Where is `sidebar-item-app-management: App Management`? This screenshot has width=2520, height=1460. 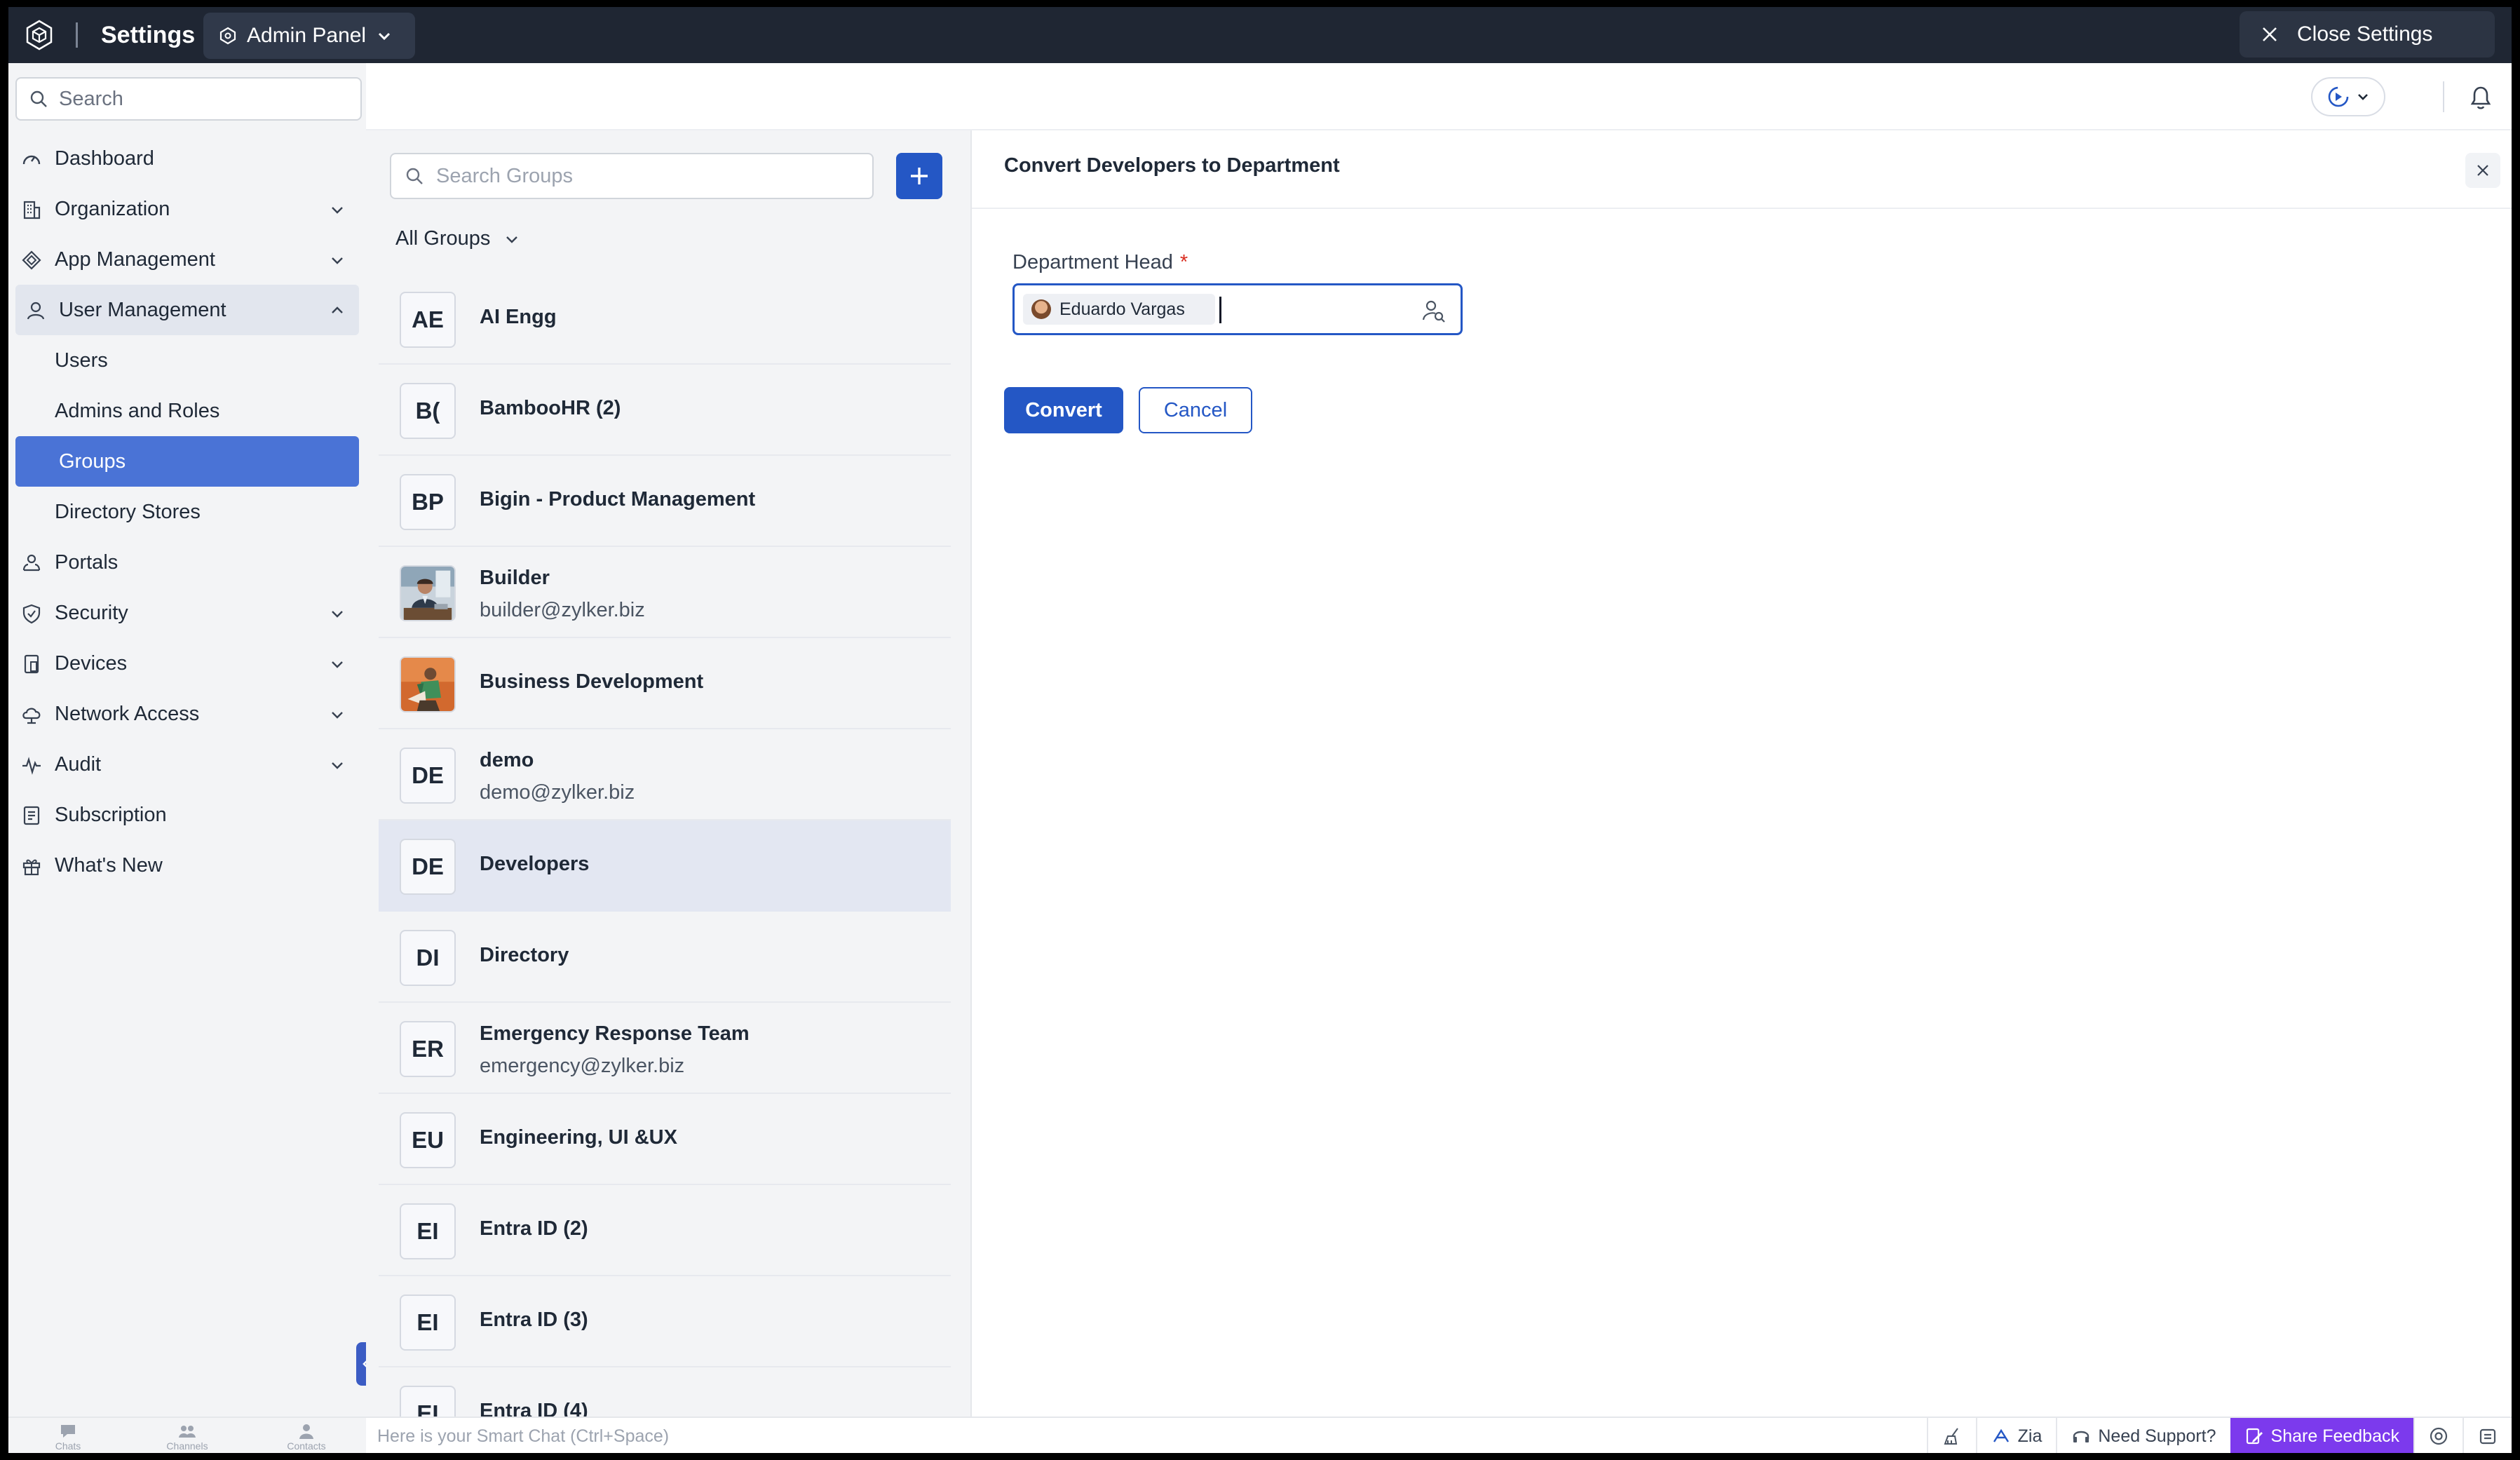 sidebar-item-app-management: App Management is located at coordinates (188, 259).